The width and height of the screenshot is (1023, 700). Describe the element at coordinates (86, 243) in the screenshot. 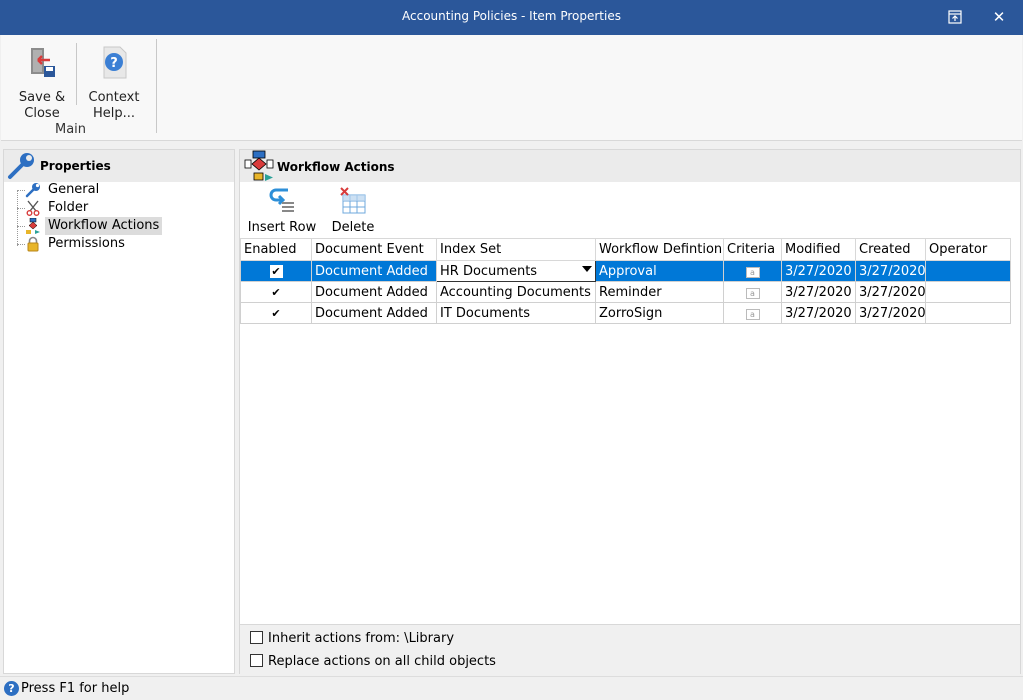

I see `tree-item-label: Permissions` at that location.